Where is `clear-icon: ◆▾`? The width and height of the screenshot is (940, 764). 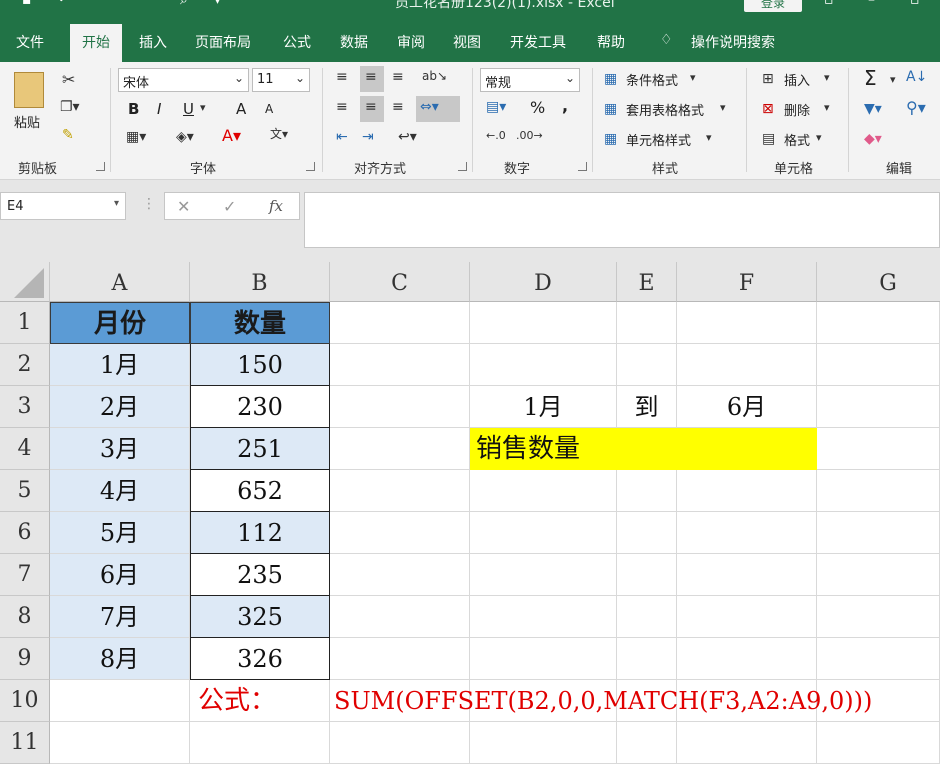
clear-icon: ◆▾ is located at coordinates (873, 139).